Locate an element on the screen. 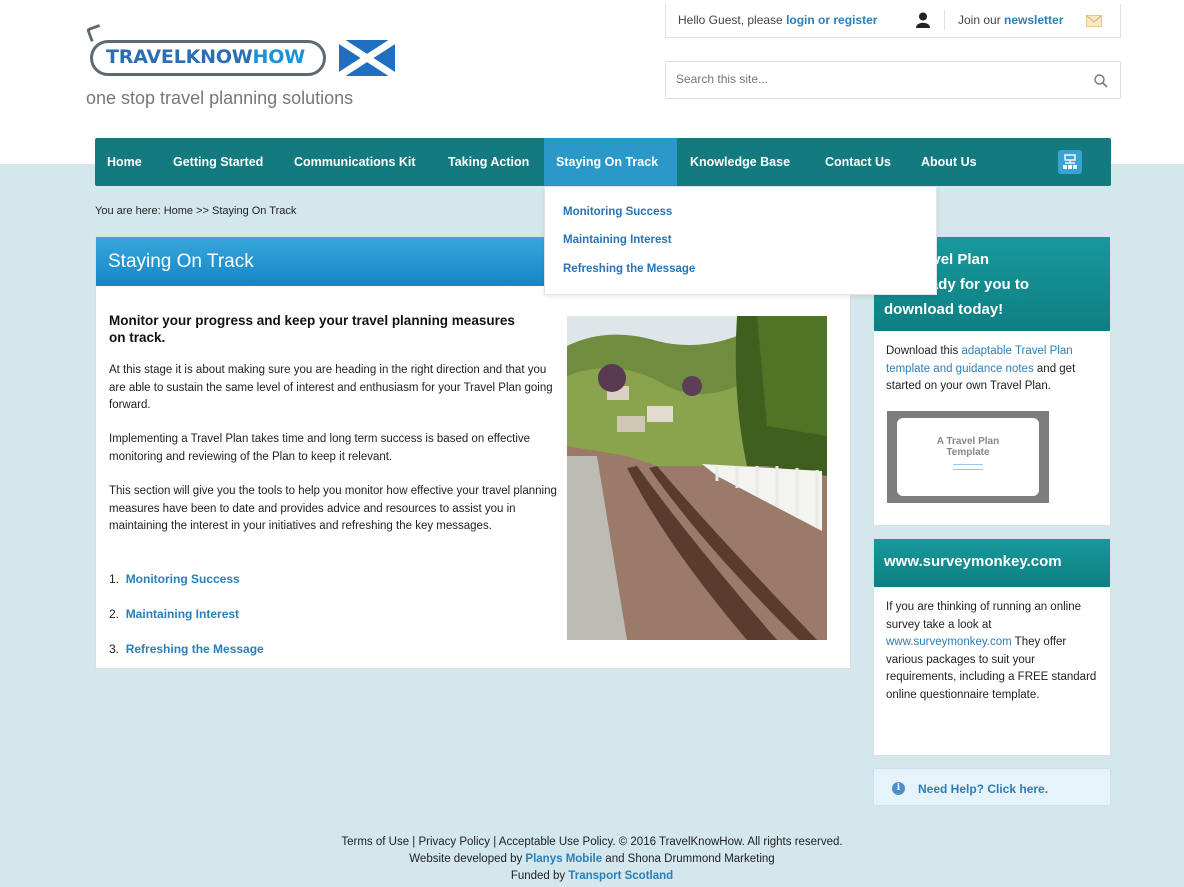 Image resolution: width=1184 pixels, height=887 pixels. nav-staying-on-track: Staying On Track is located at coordinates (610, 162).